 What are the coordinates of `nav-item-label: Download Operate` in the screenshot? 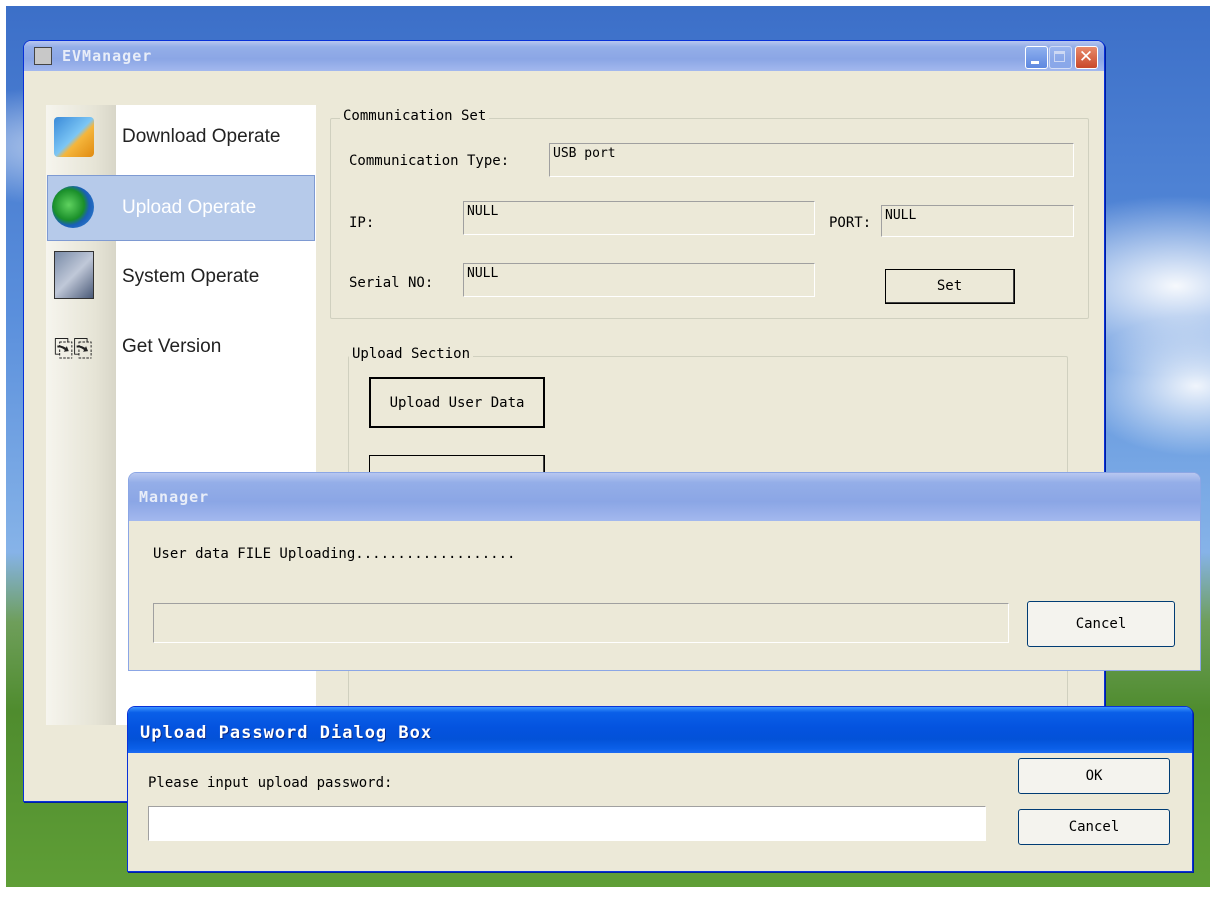 It's located at (201, 136).